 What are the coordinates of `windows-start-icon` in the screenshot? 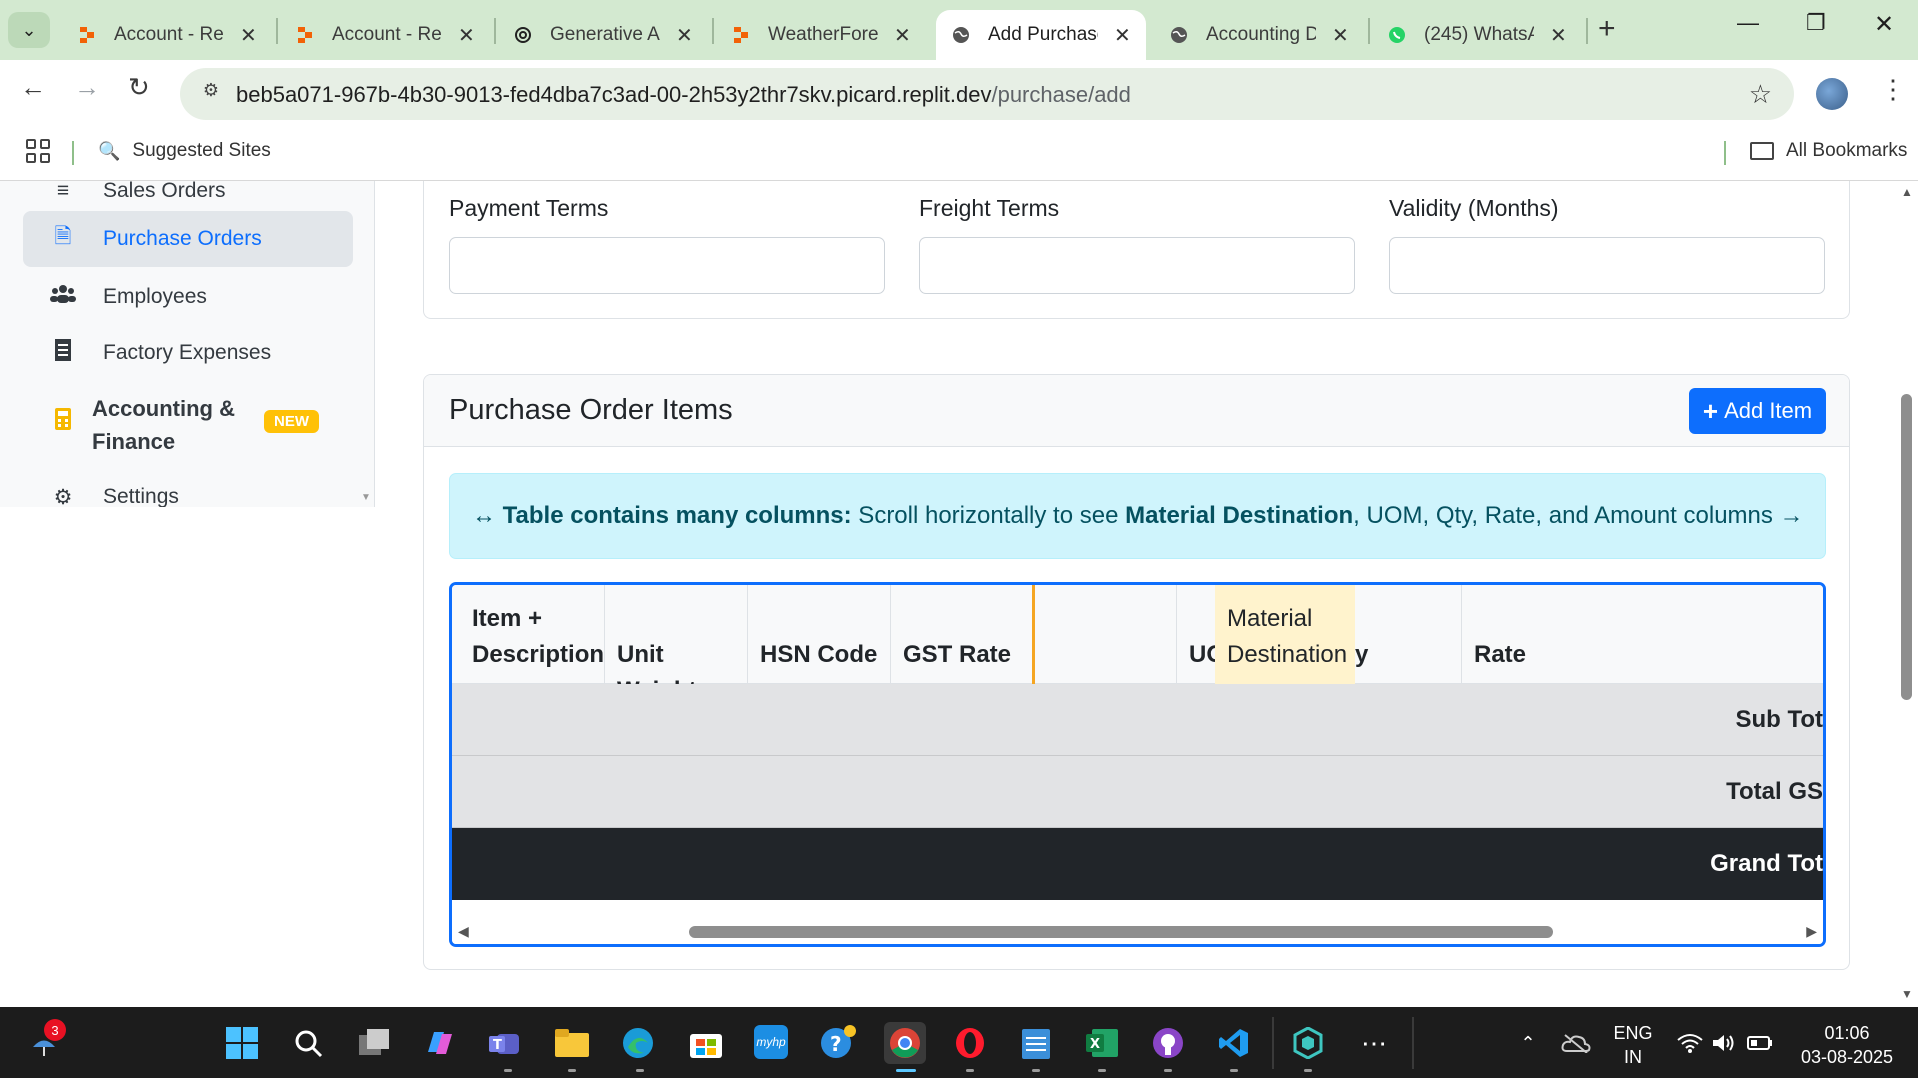 It's located at (242, 1043).